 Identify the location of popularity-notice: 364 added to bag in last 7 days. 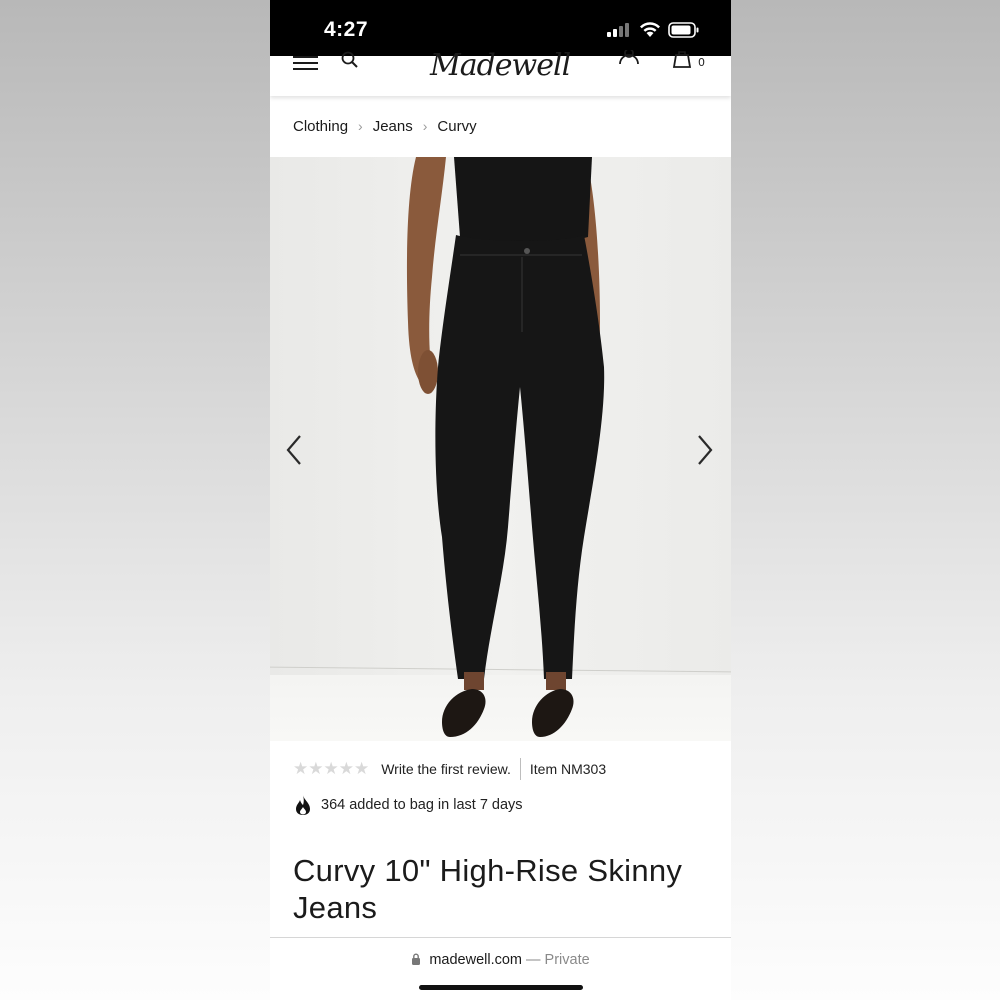
(408, 805).